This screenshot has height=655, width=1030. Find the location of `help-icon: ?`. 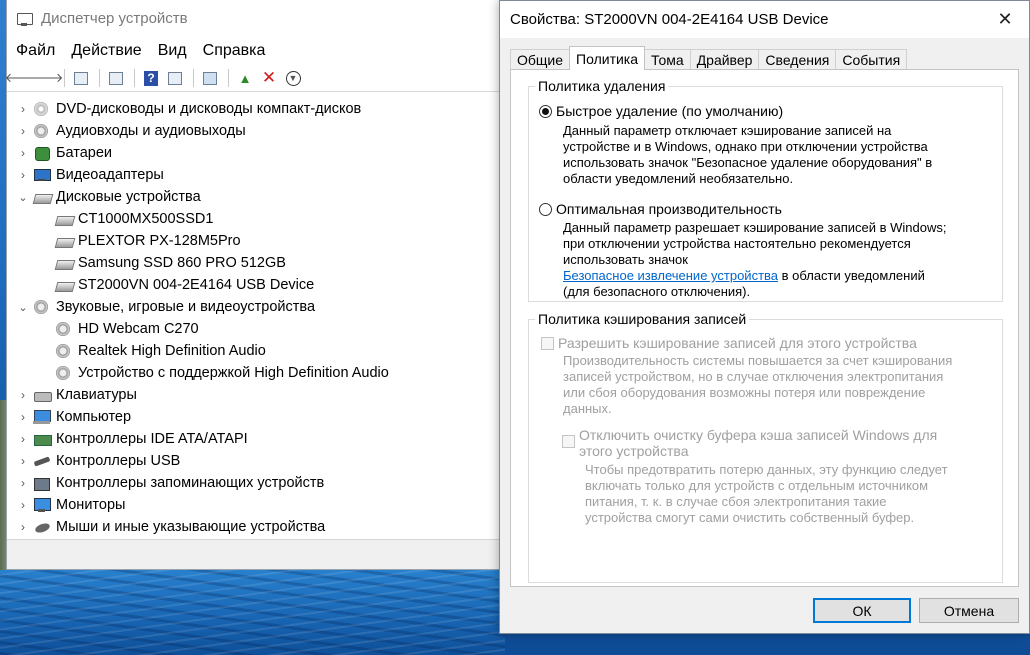

help-icon: ? is located at coordinates (151, 78).